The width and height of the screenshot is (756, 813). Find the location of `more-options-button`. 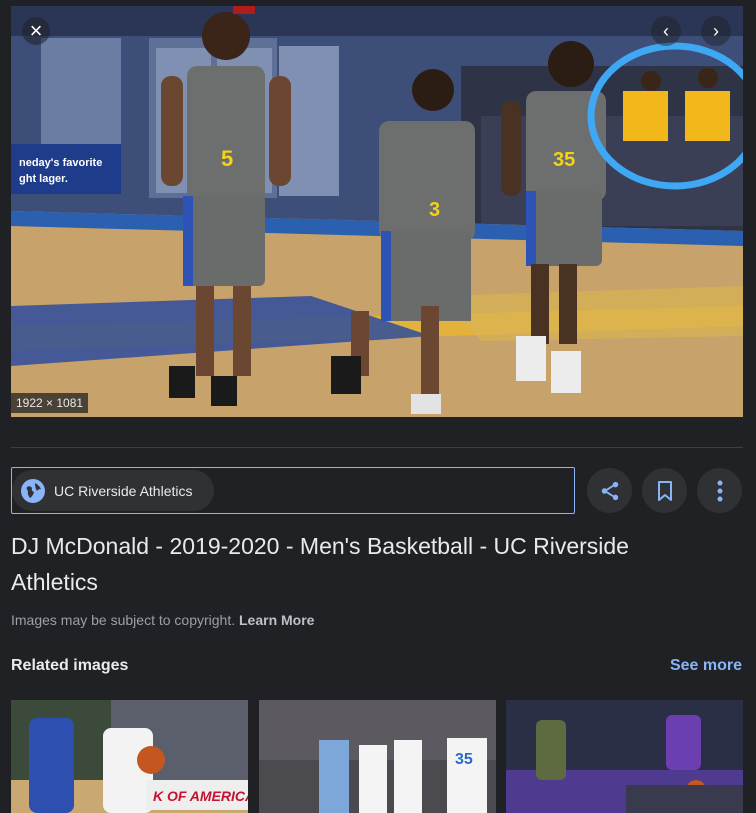

more-options-button is located at coordinates (719, 490).